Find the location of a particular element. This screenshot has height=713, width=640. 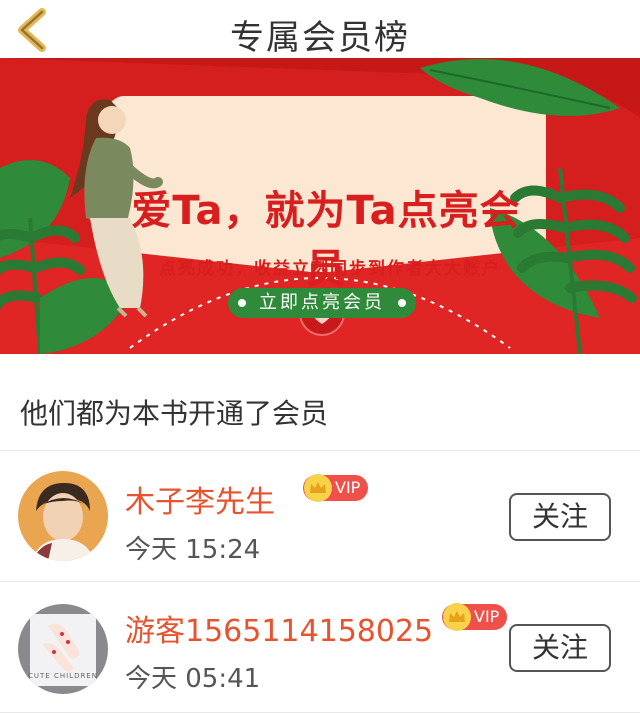

avatar is located at coordinates (63, 516).